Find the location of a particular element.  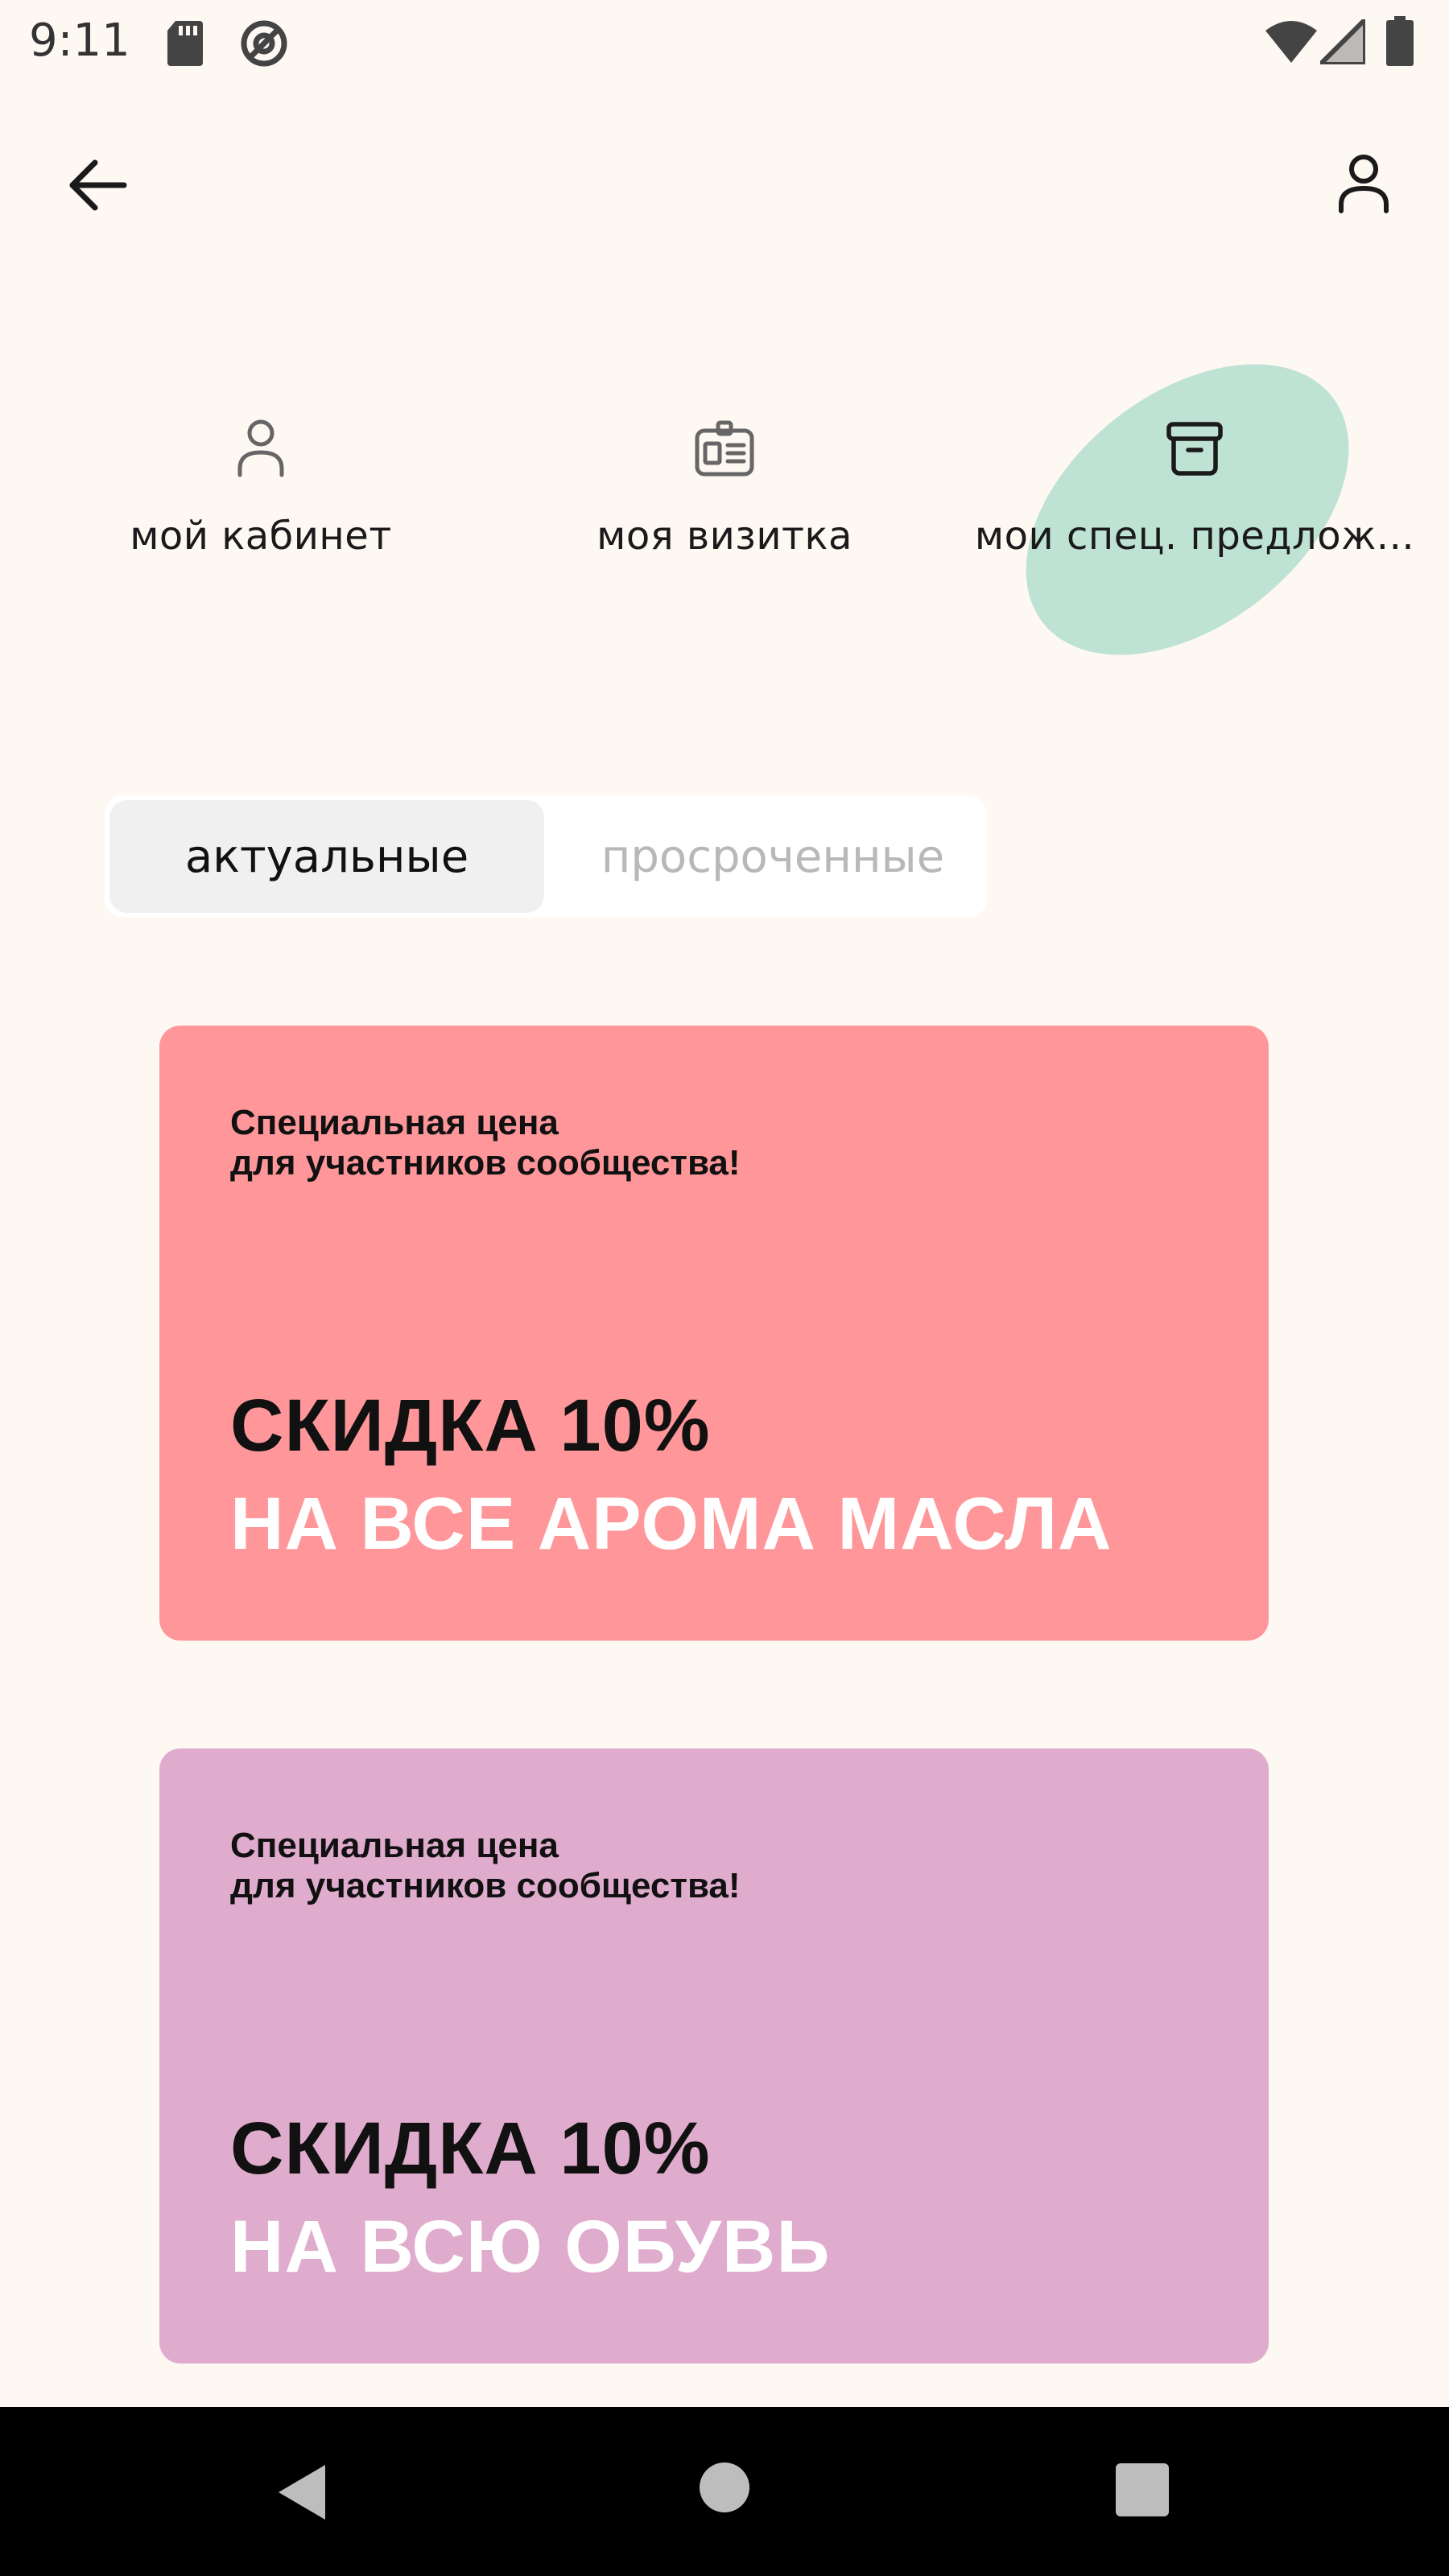

profile-icon is located at coordinates (1364, 184).